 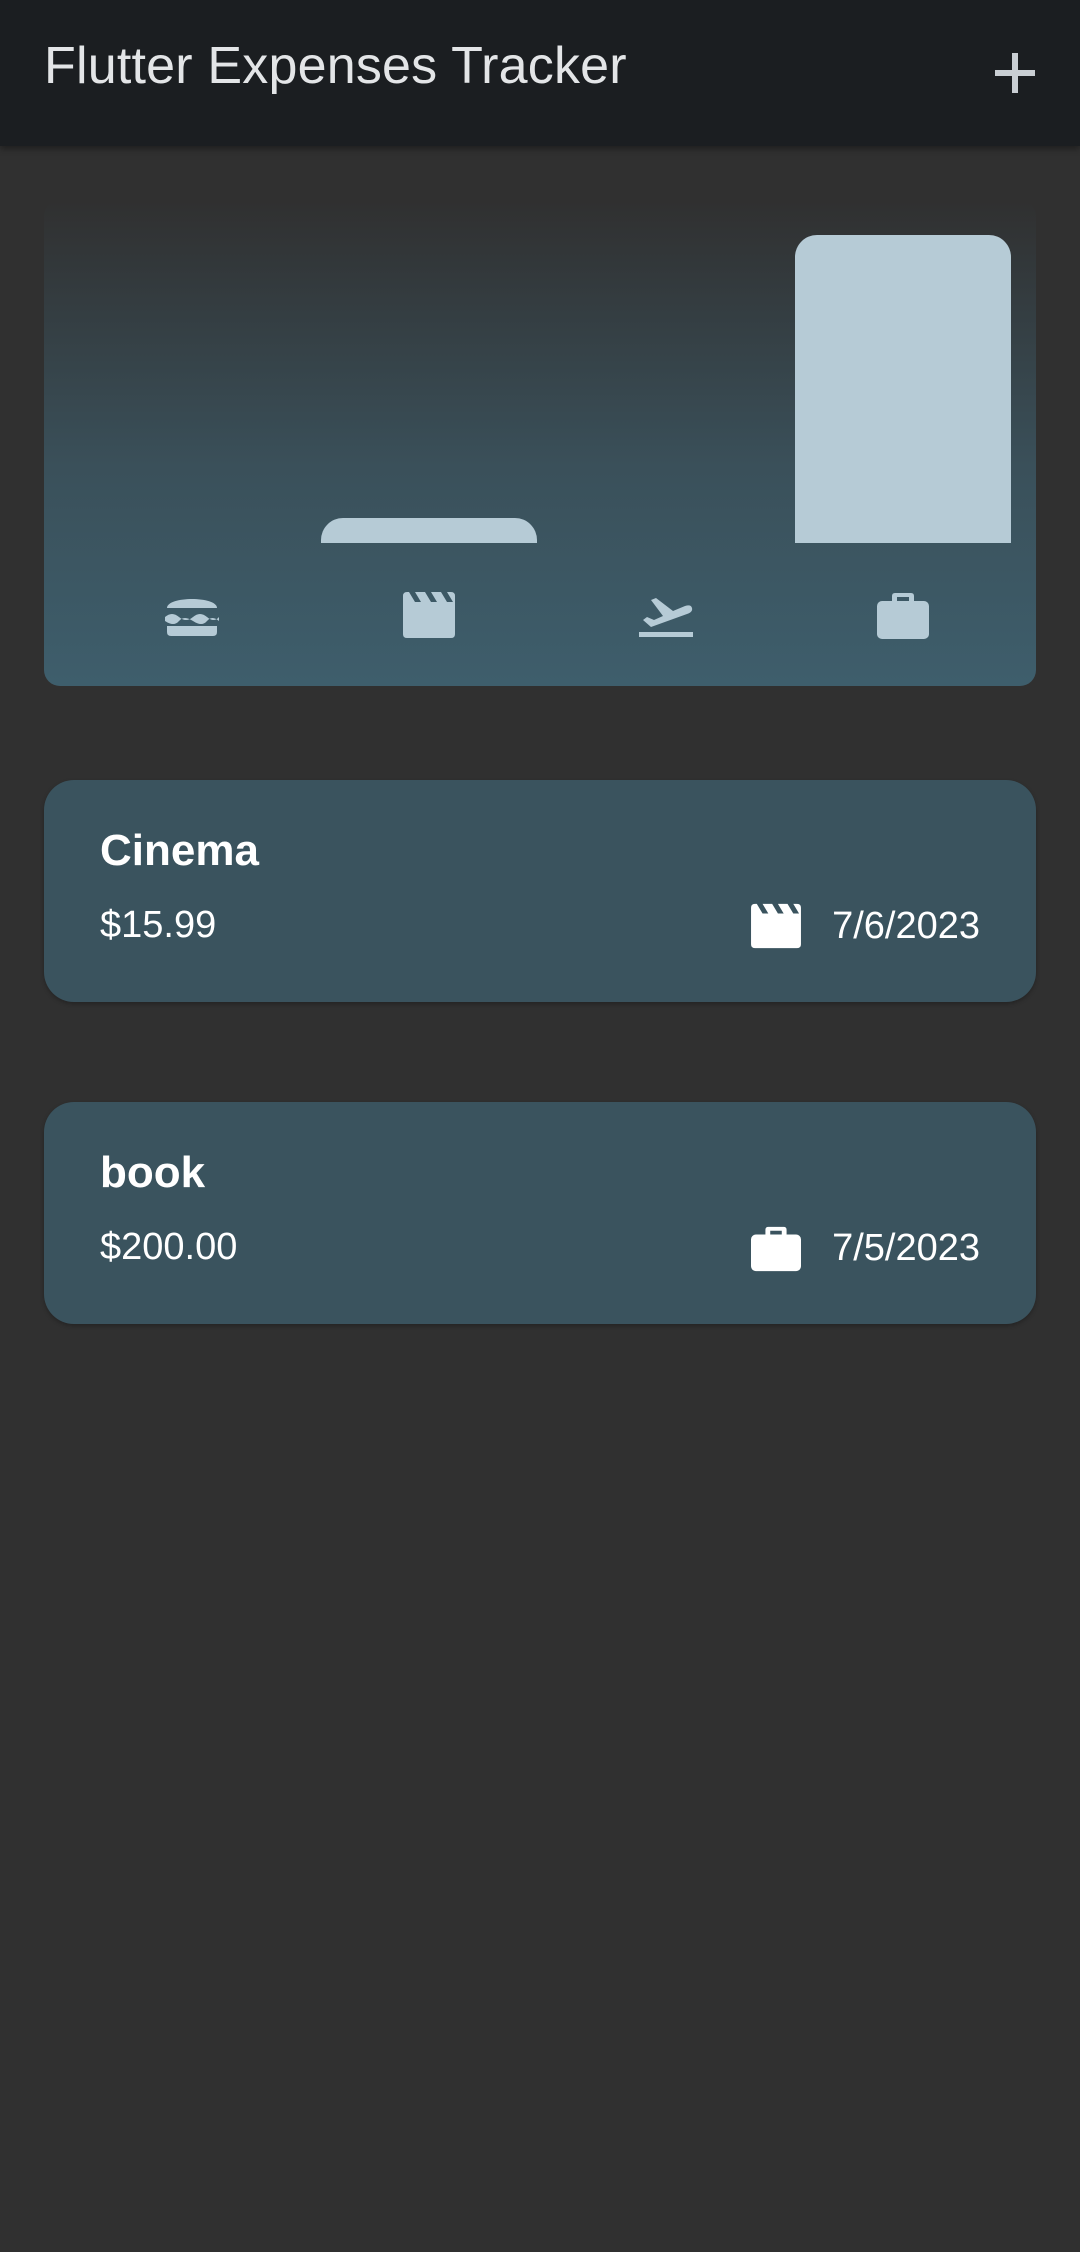 What do you see at coordinates (540, 1213) in the screenshot?
I see `expense-item-book: book $200.00 7/5/2023` at bounding box center [540, 1213].